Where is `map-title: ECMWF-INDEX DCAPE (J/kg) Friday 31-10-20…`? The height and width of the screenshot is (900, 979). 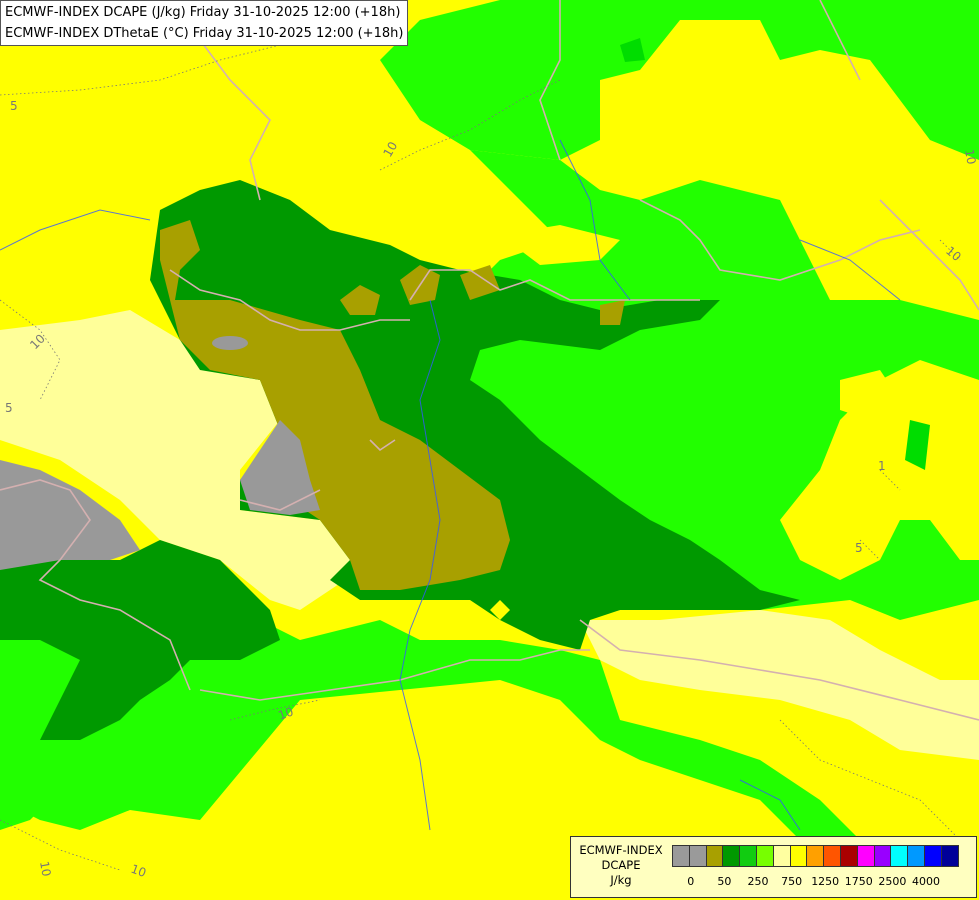 map-title: ECMWF-INDEX DCAPE (J/kg) Friday 31-10-20… is located at coordinates (204, 23).